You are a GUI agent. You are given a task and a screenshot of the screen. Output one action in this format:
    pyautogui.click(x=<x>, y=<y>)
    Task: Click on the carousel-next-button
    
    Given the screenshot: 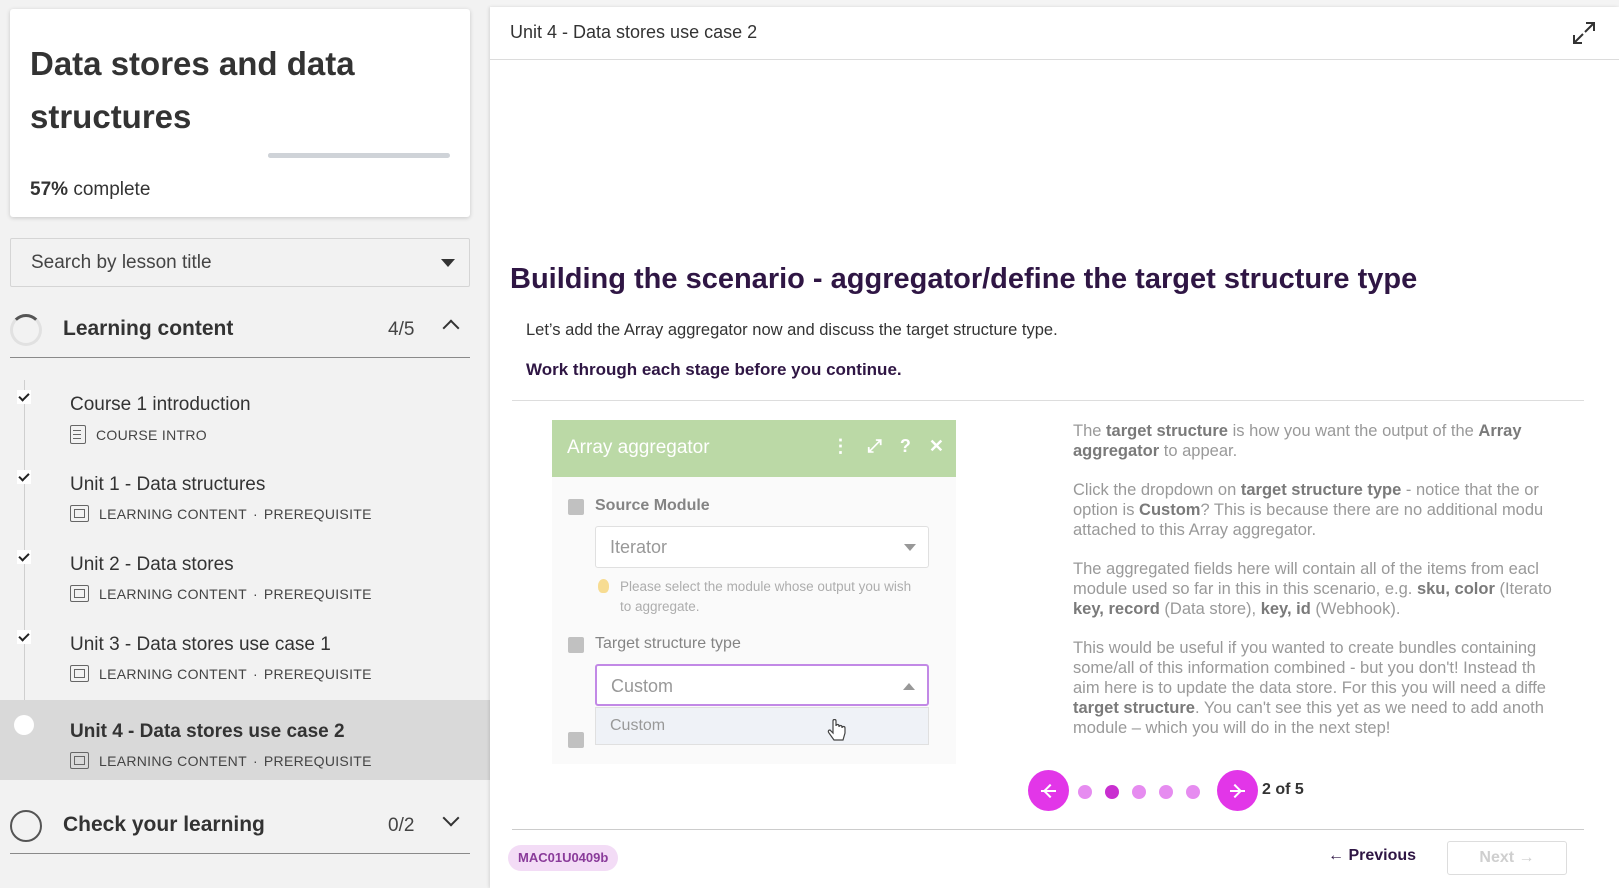 What is the action you would take?
    pyautogui.click(x=1237, y=790)
    